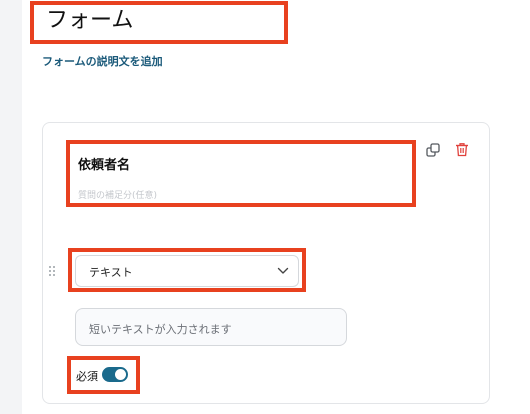  I want to click on form-title: フォーム, so click(89, 21).